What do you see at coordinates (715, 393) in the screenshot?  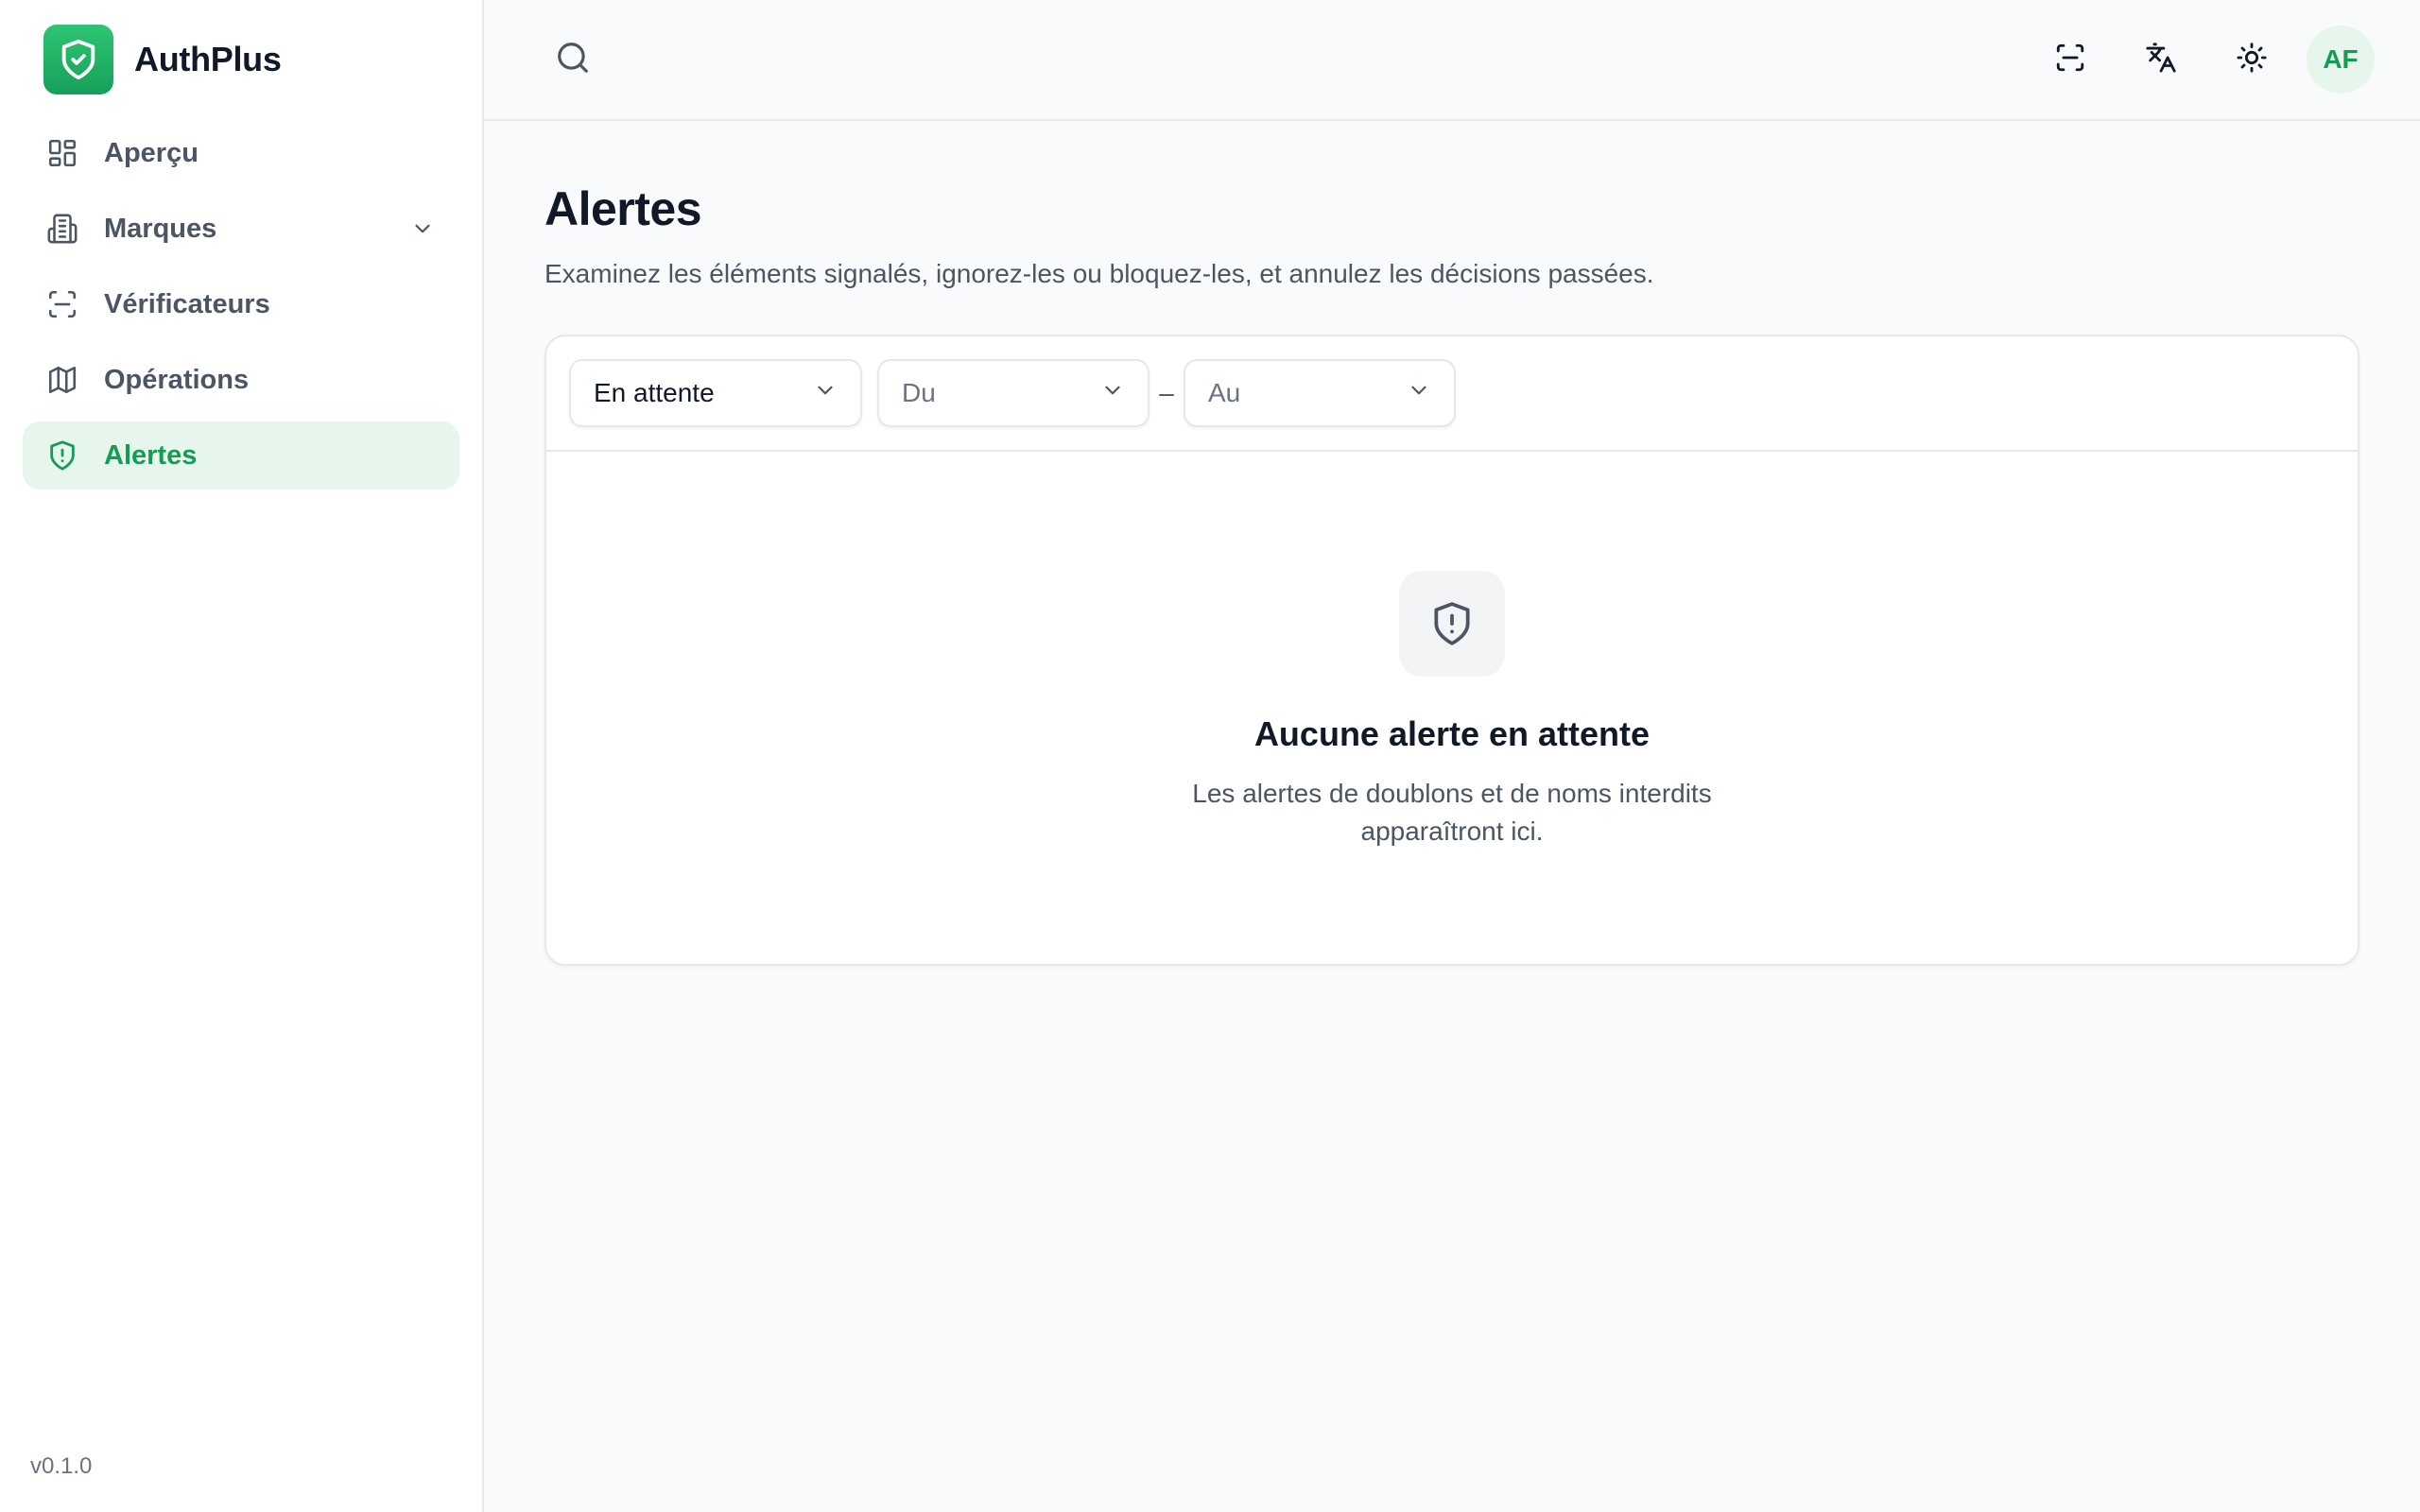 I see `status-select: En attente` at bounding box center [715, 393].